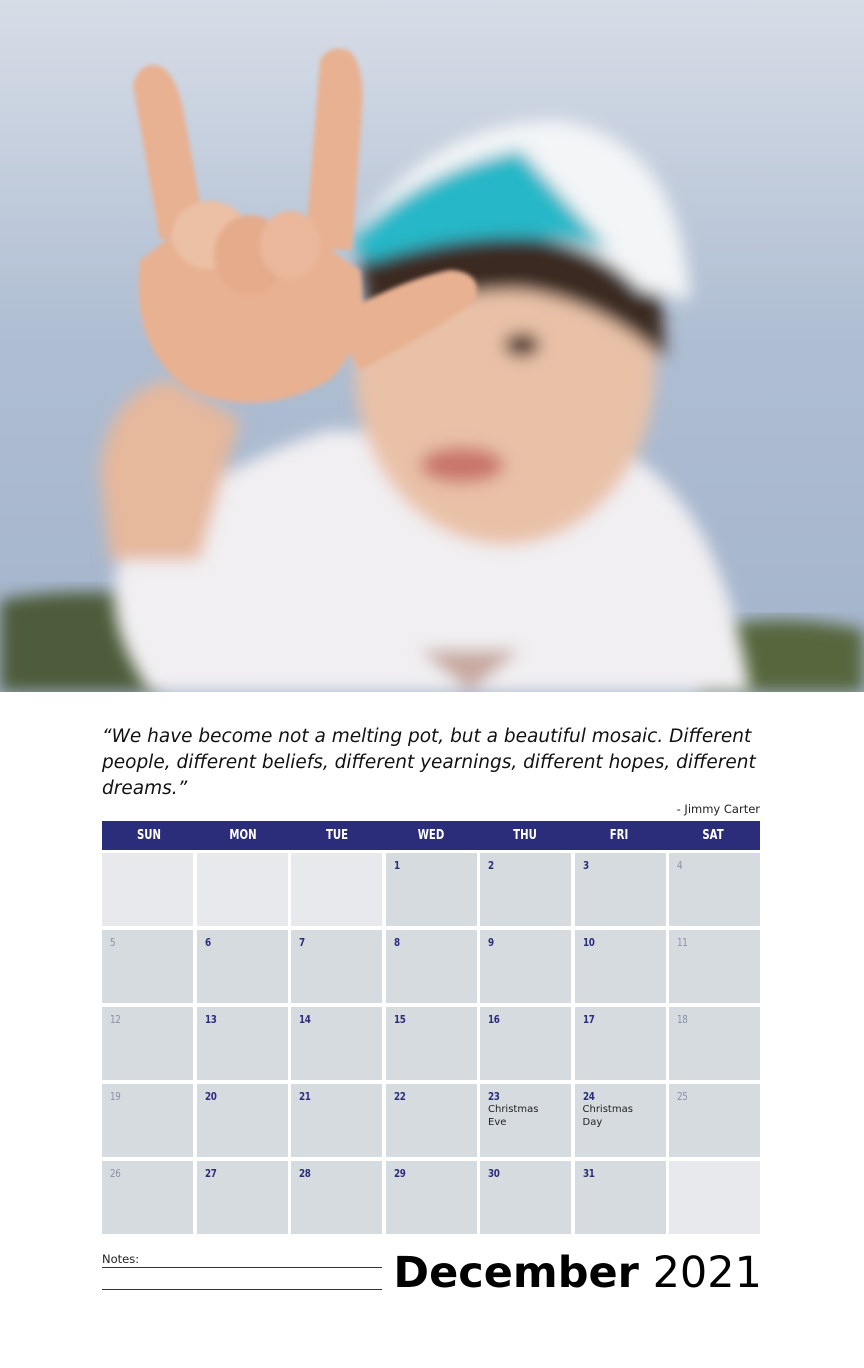 This screenshot has height=1368, width=864. What do you see at coordinates (121, 1259) in the screenshot?
I see `notes-label: Notes:` at bounding box center [121, 1259].